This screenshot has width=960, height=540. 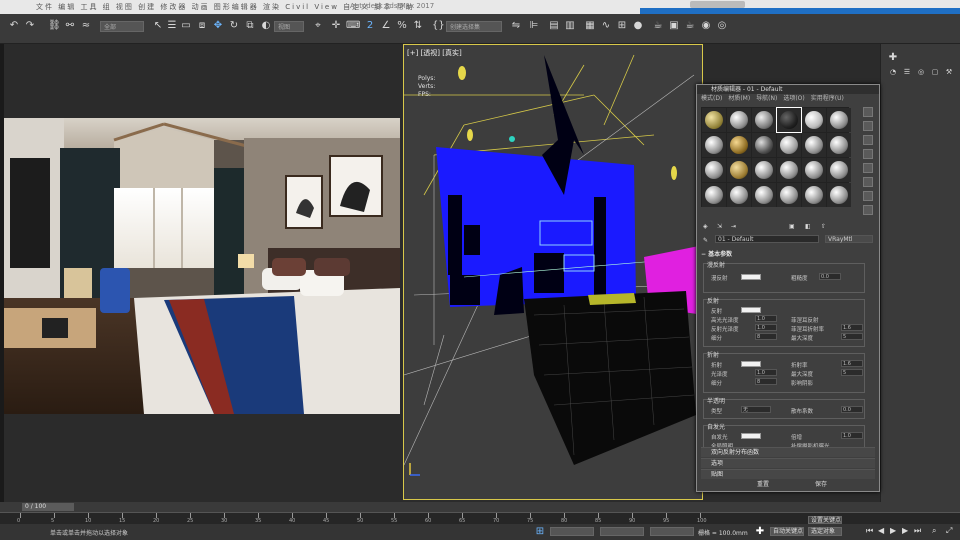 What do you see at coordinates (48, 507) in the screenshot?
I see `time-slider-frame: 0 / 100` at bounding box center [48, 507].